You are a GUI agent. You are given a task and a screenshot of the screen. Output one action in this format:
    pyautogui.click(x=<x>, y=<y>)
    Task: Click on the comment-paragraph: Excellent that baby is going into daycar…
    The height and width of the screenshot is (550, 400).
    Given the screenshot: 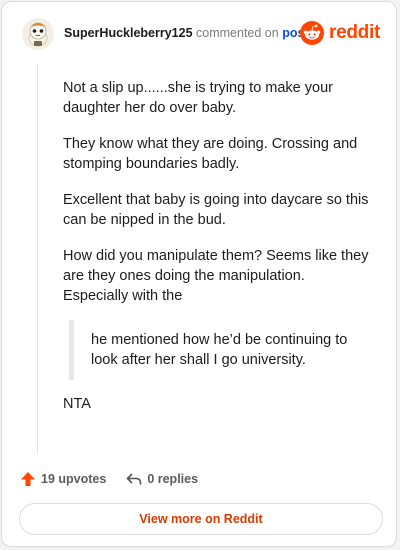 What is the action you would take?
    pyautogui.click(x=216, y=210)
    